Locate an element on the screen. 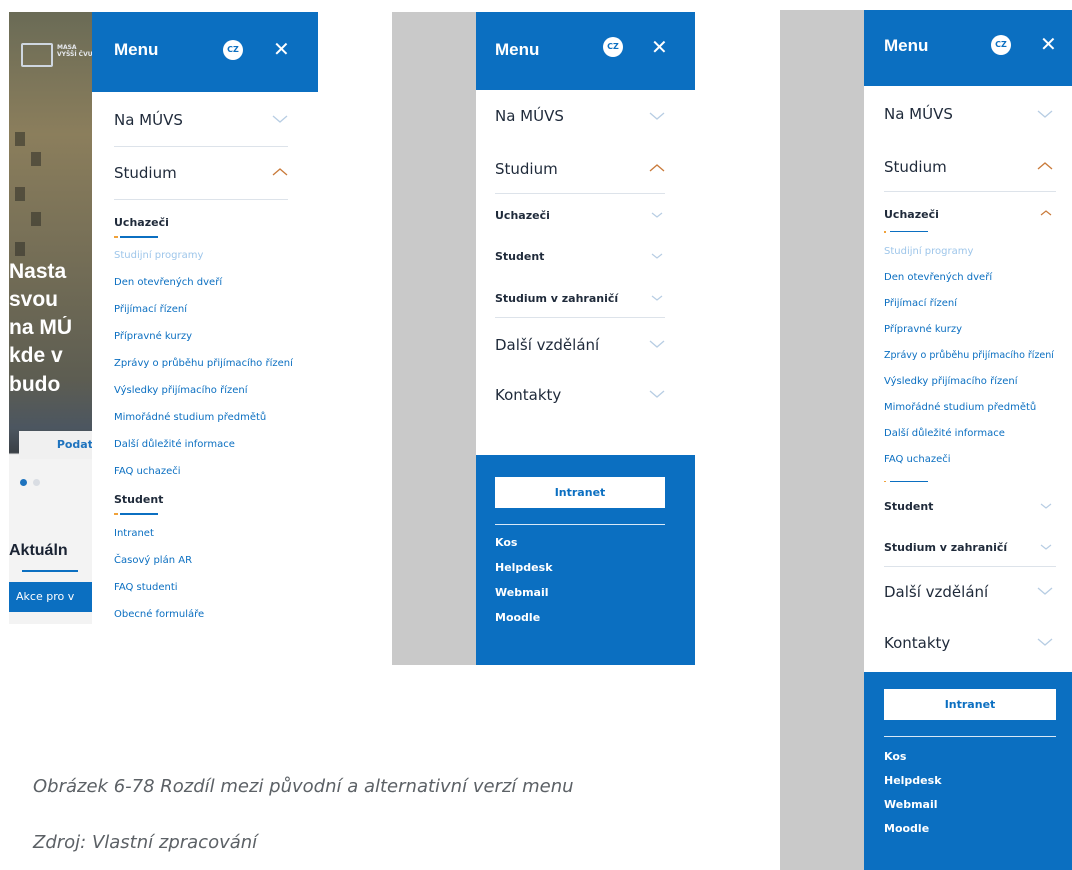 Image resolution: width=1072 pixels, height=870 pixels. group-heading-student: Student is located at coordinates (139, 499).